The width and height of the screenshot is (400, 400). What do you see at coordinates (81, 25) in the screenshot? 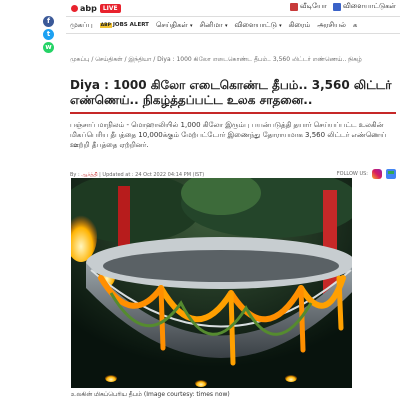
I see `nav-home: முகப்பு` at bounding box center [81, 25].